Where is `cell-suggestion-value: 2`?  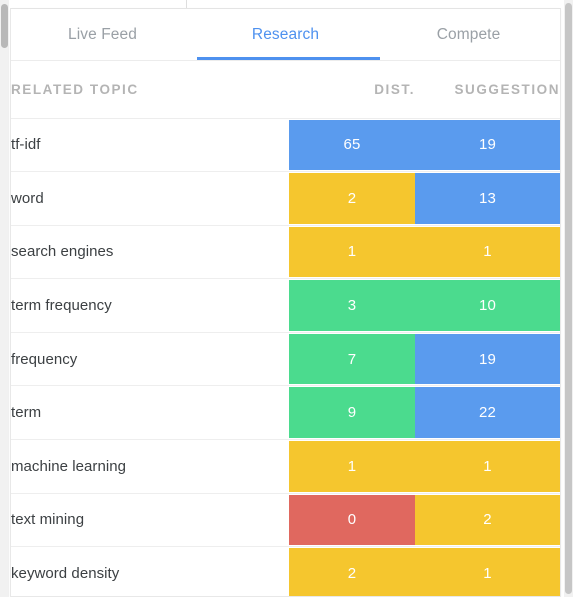
cell-suggestion-value: 2 is located at coordinates (487, 520).